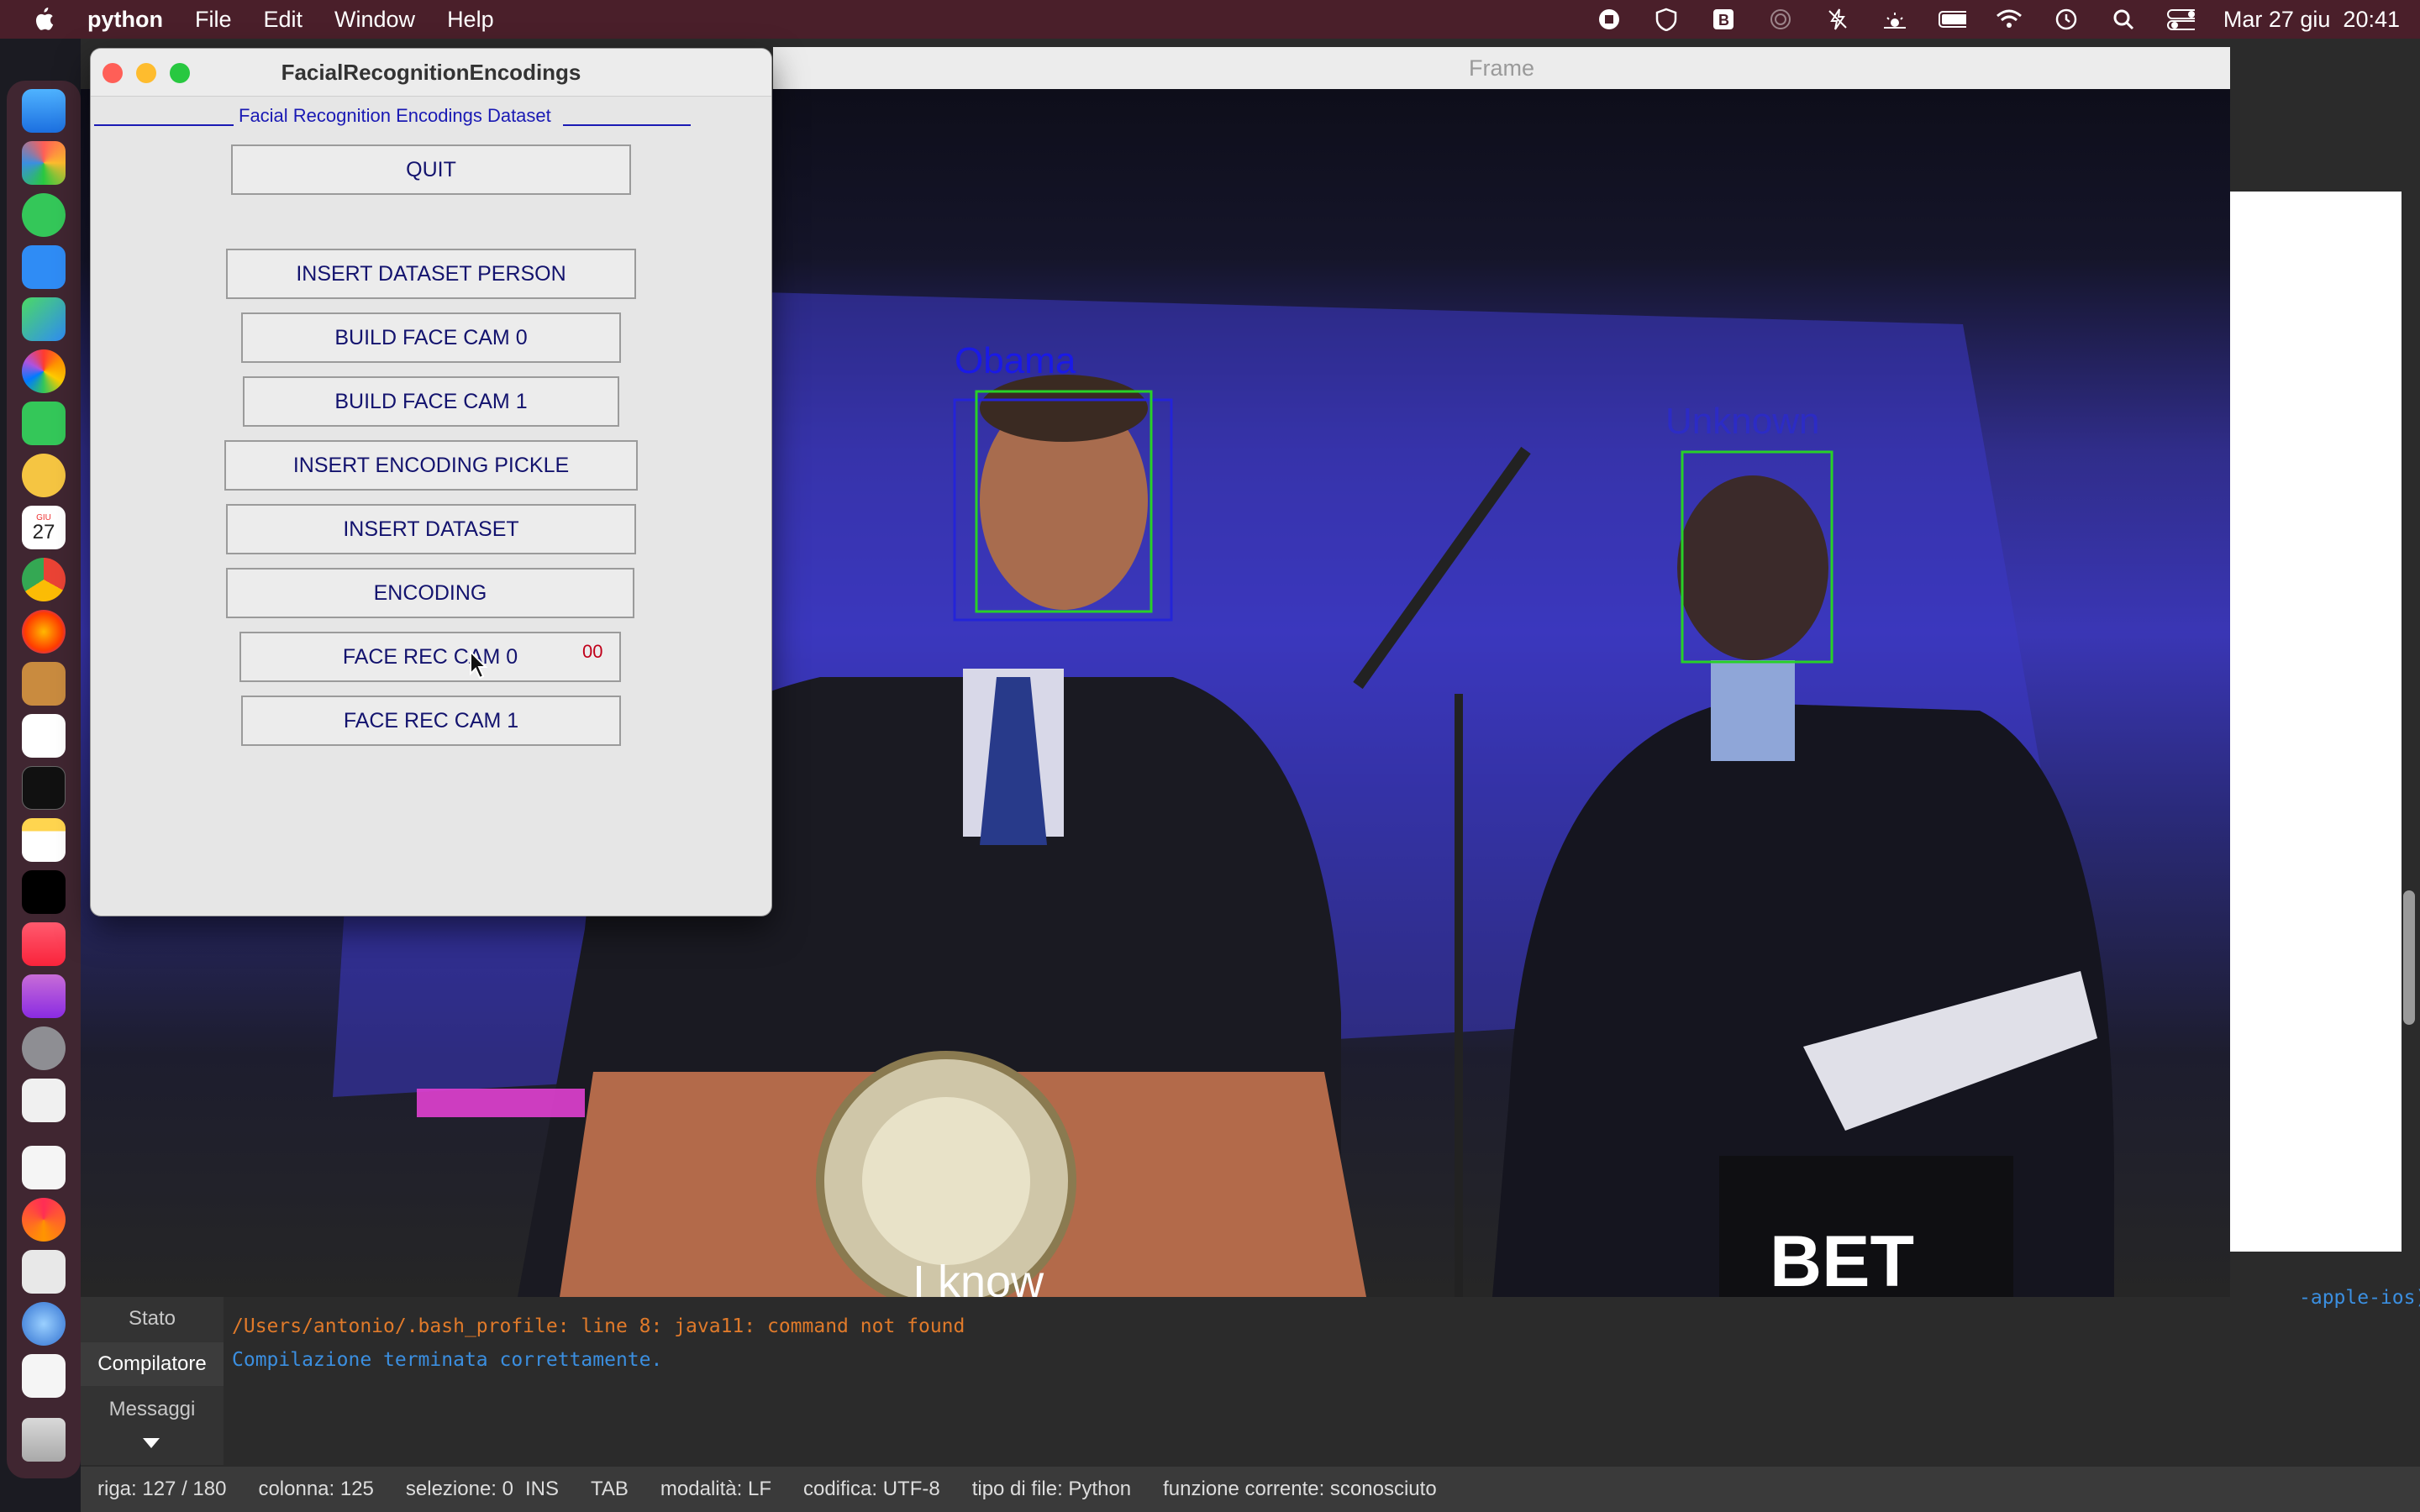  I want to click on calendar-icon: GIU 27, so click(44, 527).